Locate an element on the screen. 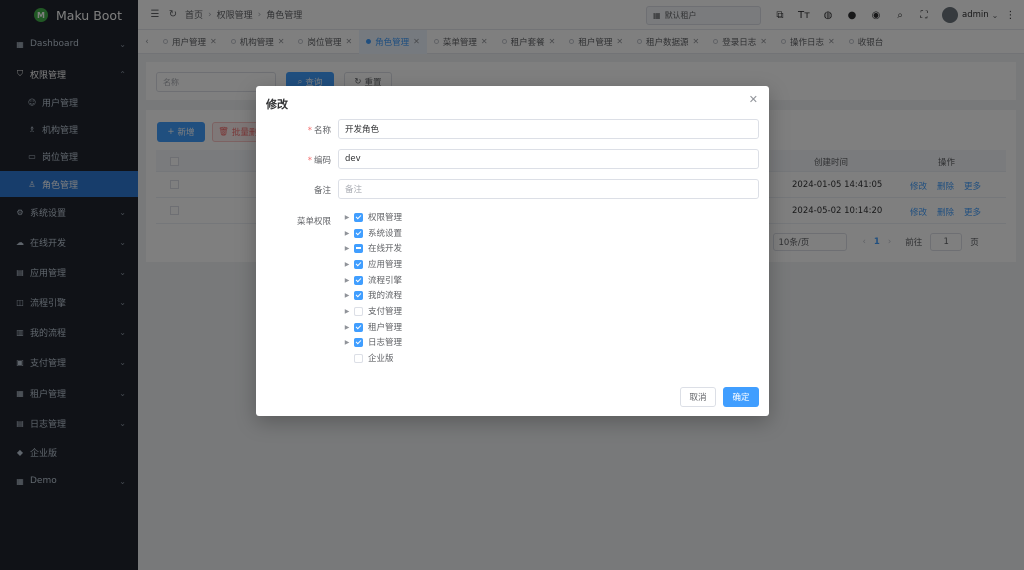 The height and width of the screenshot is (570, 1024). tree-node: ▶ 系统设置 is located at coordinates (372, 233).